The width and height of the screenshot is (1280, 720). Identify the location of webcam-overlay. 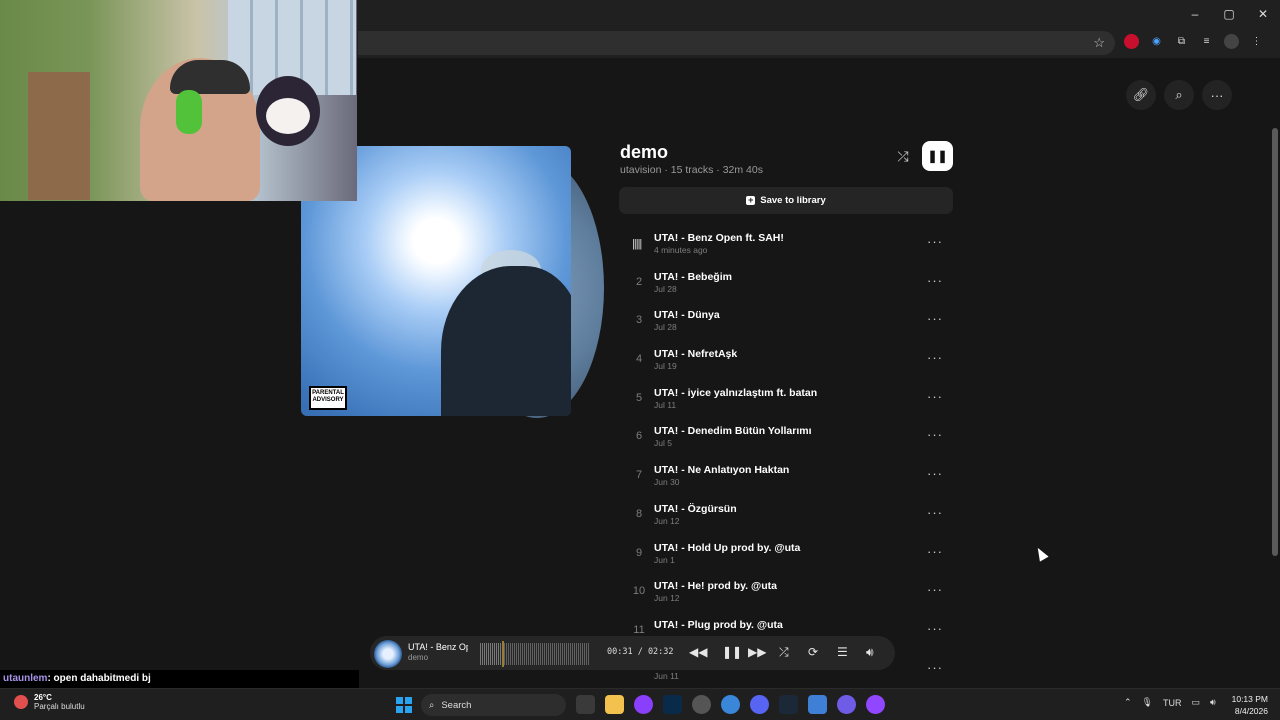
(178, 100).